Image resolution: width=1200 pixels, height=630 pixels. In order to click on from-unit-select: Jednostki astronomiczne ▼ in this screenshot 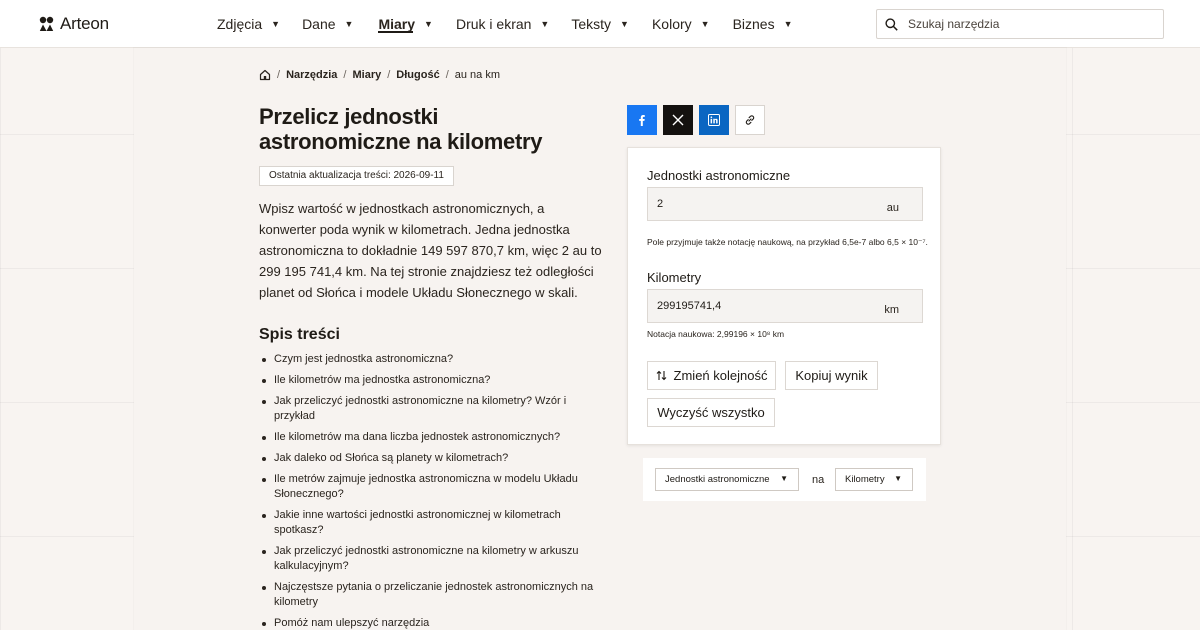, I will do `click(727, 479)`.